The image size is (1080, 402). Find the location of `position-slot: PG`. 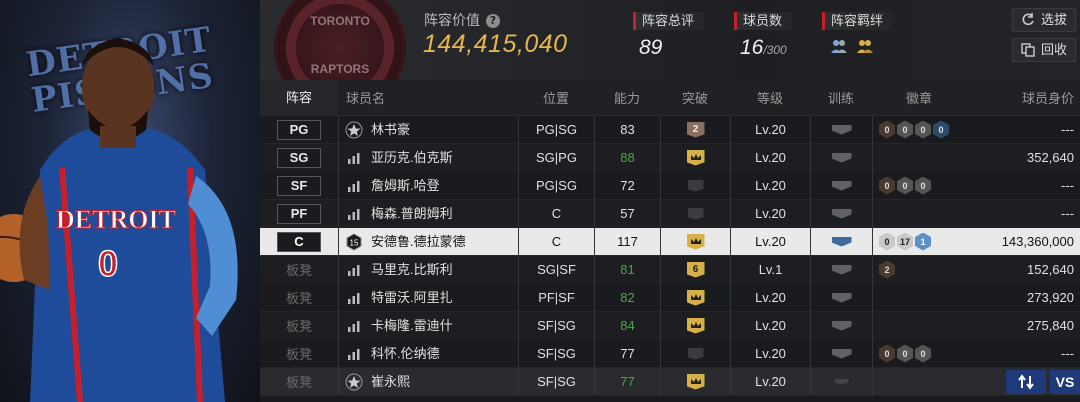

position-slot: PG is located at coordinates (299, 129).